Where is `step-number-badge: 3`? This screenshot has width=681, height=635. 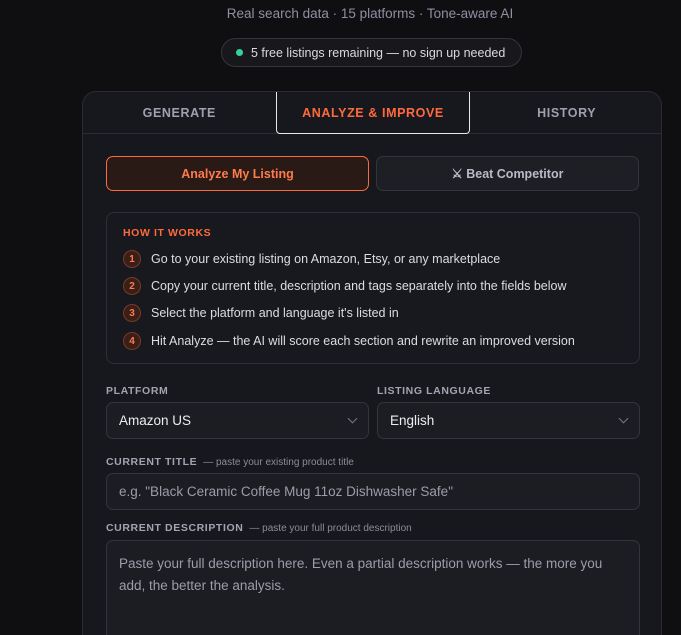 step-number-badge: 3 is located at coordinates (132, 313).